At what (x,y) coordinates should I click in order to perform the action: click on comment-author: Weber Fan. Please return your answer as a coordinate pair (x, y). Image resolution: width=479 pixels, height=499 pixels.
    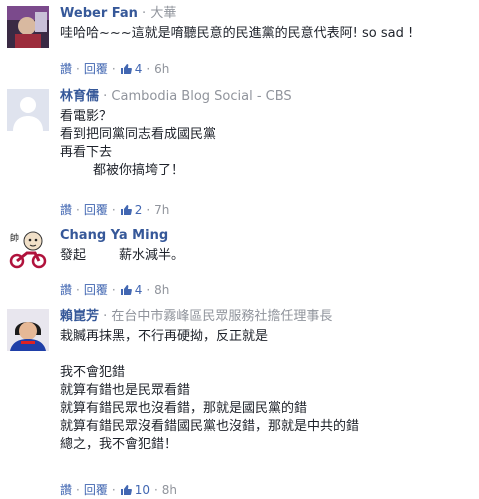
    Looking at the image, I should click on (99, 13).